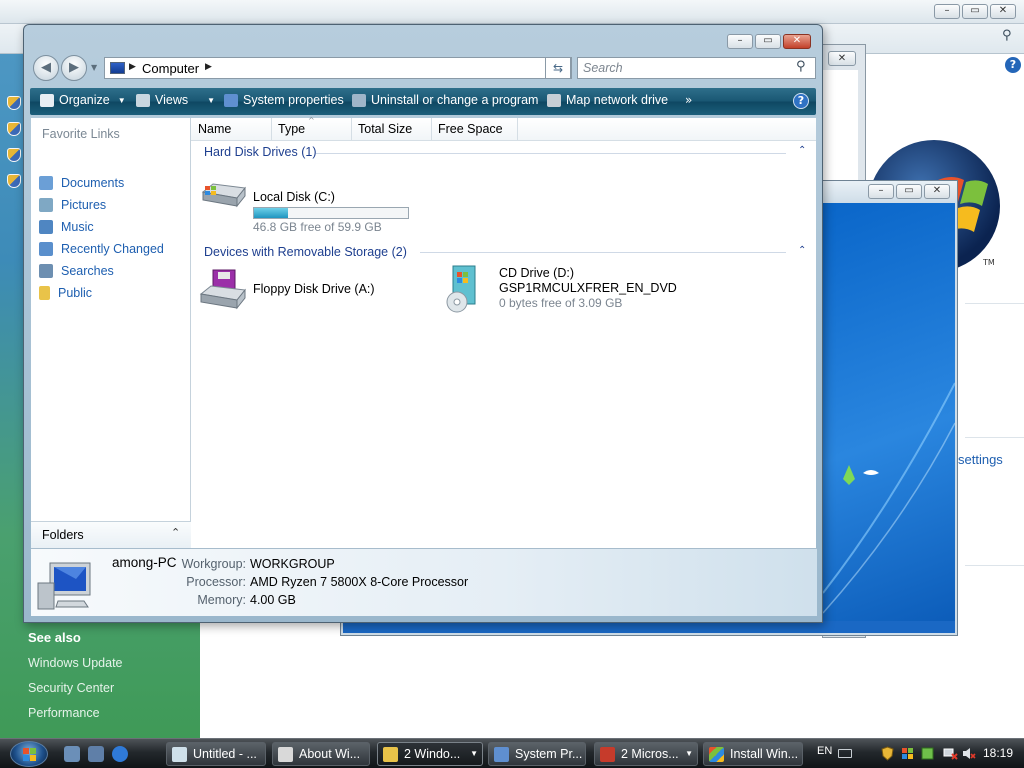 The image size is (1024, 768). Describe the element at coordinates (74, 68) in the screenshot. I see `forward-button: ▶` at that location.